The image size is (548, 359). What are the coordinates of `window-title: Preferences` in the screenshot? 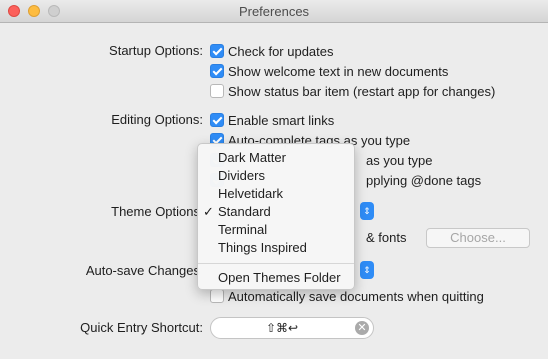 It's located at (274, 11).